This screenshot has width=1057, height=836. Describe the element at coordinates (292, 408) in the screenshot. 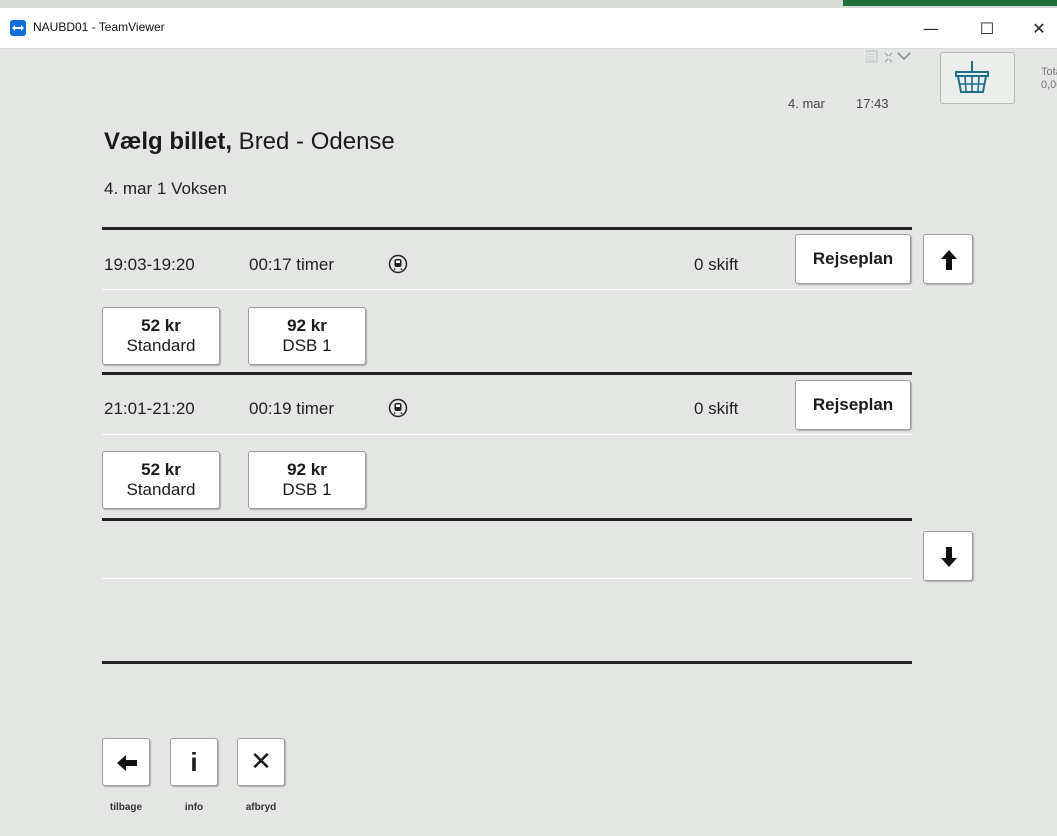

I see `journey-duration: 00:19 timer` at that location.